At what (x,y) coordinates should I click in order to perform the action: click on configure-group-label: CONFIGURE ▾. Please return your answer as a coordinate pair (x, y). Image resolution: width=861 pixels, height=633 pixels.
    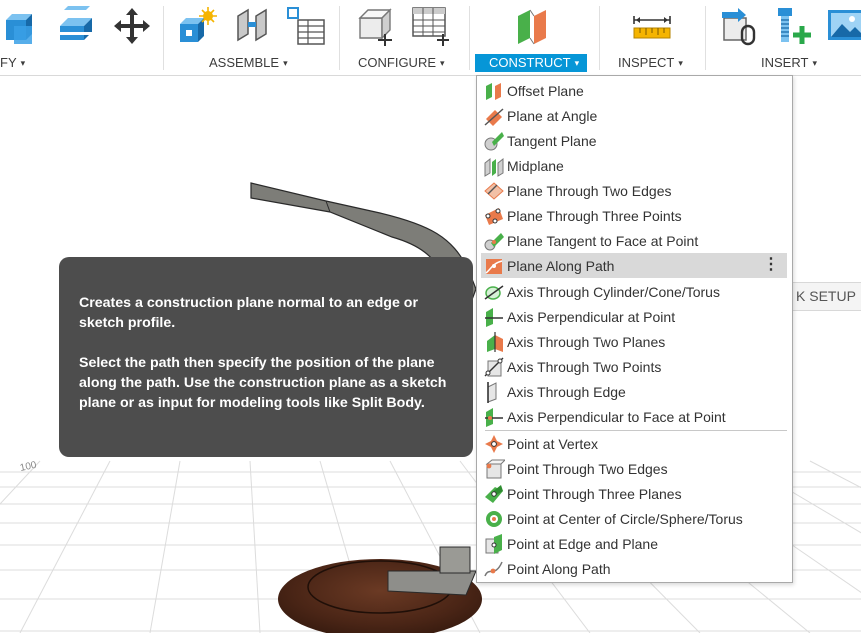
    Looking at the image, I should click on (401, 63).